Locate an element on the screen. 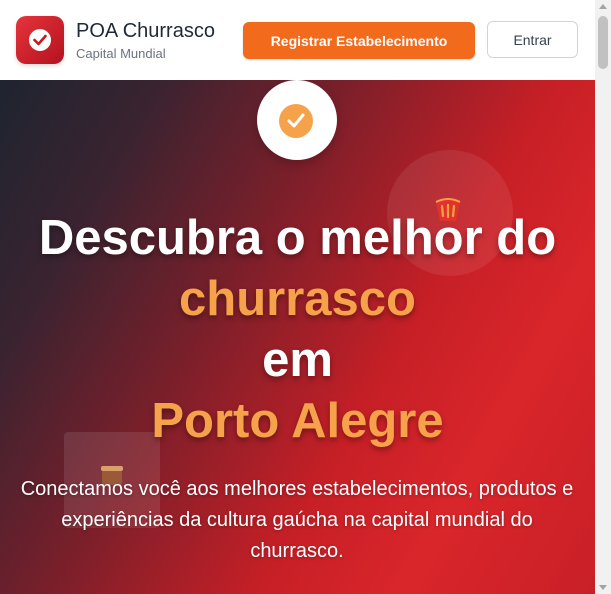  brand-logo is located at coordinates (40, 40).